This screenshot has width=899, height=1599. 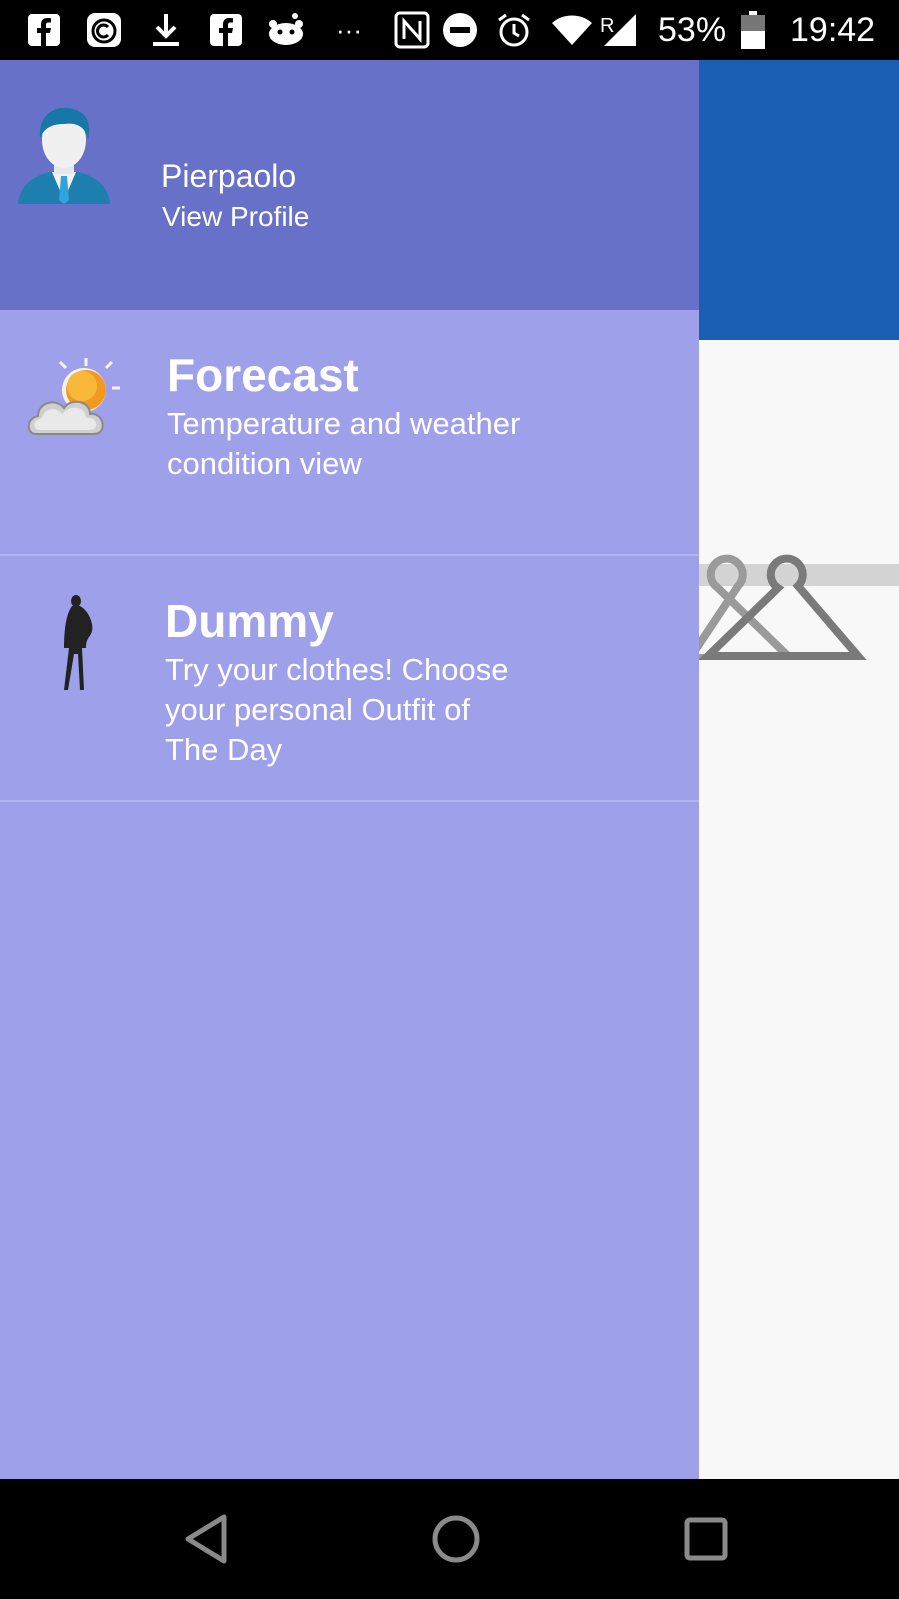 I want to click on status-bar: ··· R 53% 19:42, so click(x=449, y=30).